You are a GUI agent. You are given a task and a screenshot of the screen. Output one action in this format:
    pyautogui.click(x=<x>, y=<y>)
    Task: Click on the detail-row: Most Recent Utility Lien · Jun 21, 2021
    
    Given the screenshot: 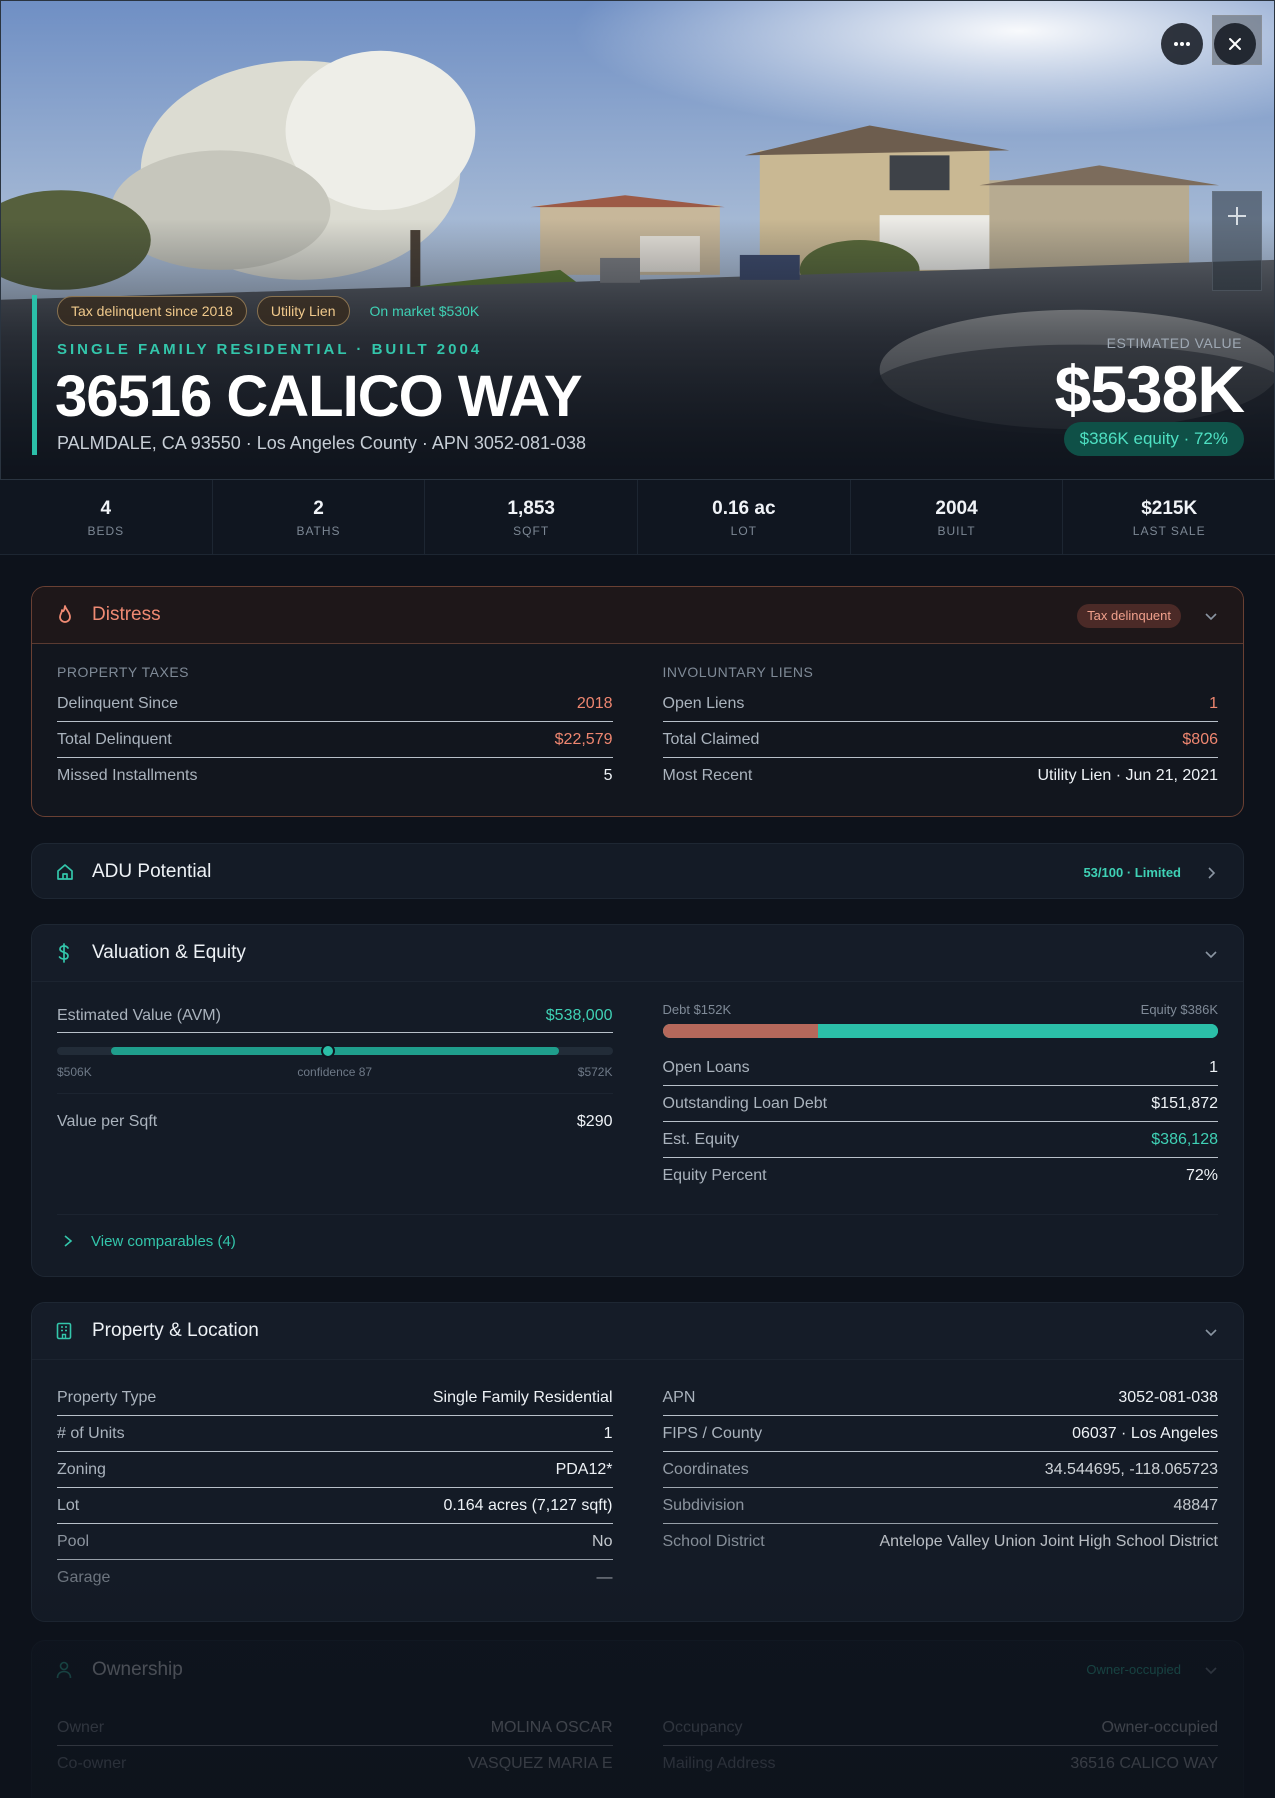 What is the action you would take?
    pyautogui.click(x=941, y=776)
    